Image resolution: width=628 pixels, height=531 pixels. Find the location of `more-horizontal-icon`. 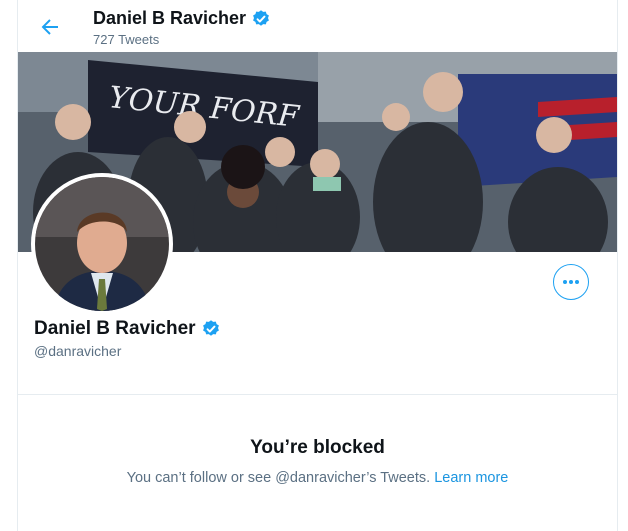

more-horizontal-icon is located at coordinates (571, 282).